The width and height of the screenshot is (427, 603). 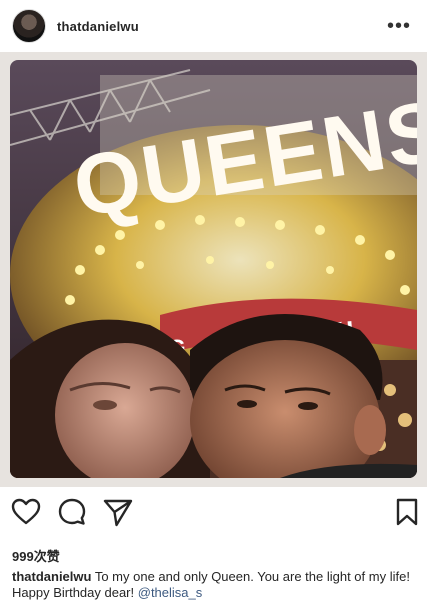 What do you see at coordinates (36, 555) in the screenshot?
I see `like-count: 999次赞` at bounding box center [36, 555].